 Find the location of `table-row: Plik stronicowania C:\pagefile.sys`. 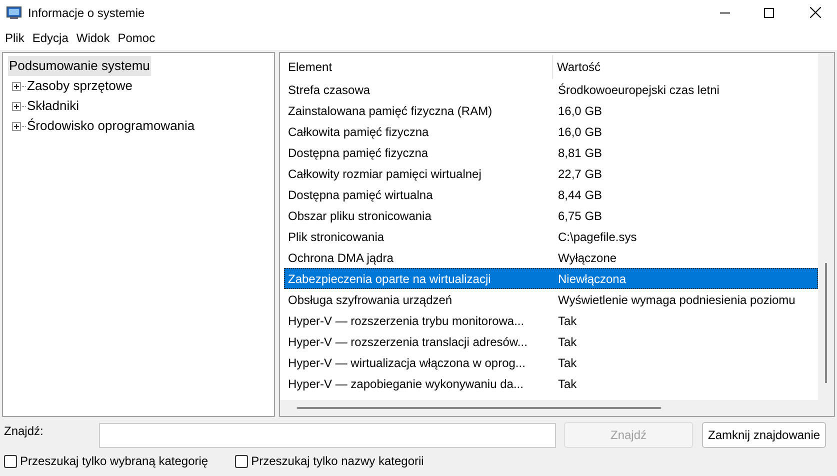

table-row: Plik stronicowania C:\pagefile.sys is located at coordinates (551, 236).